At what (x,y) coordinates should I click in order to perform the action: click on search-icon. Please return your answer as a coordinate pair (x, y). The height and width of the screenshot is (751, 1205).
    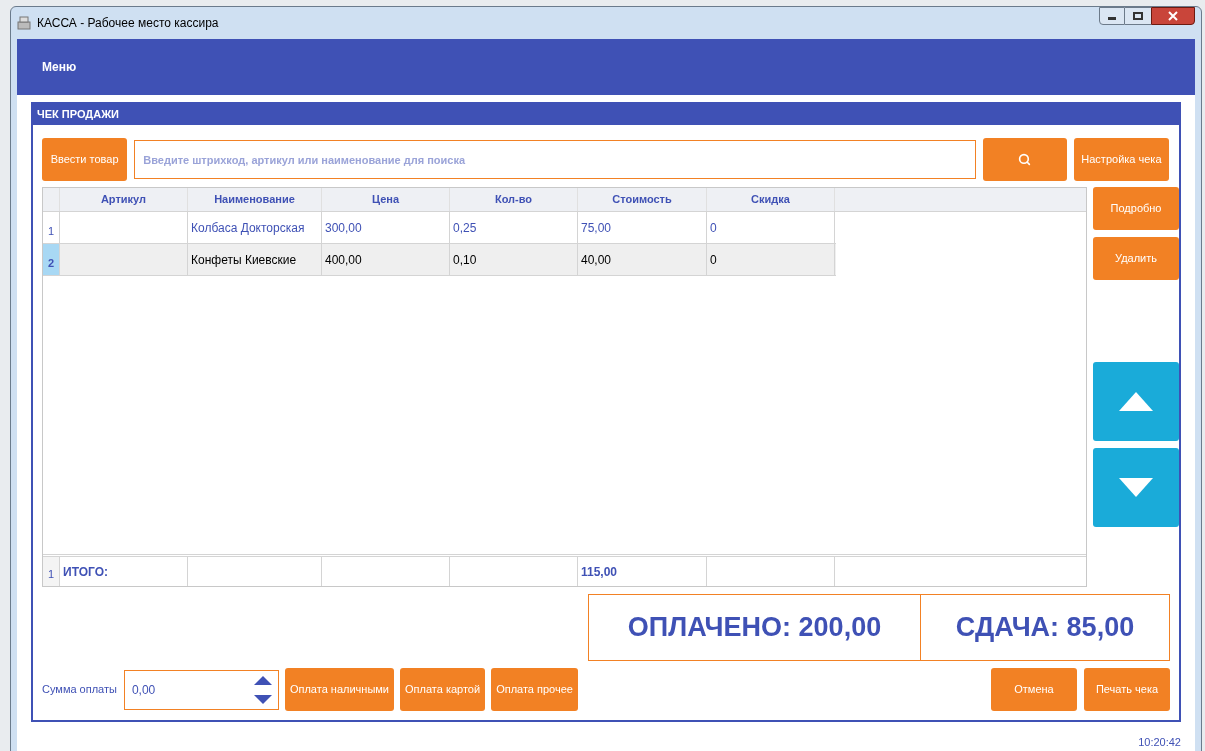
    Looking at the image, I should click on (1025, 159).